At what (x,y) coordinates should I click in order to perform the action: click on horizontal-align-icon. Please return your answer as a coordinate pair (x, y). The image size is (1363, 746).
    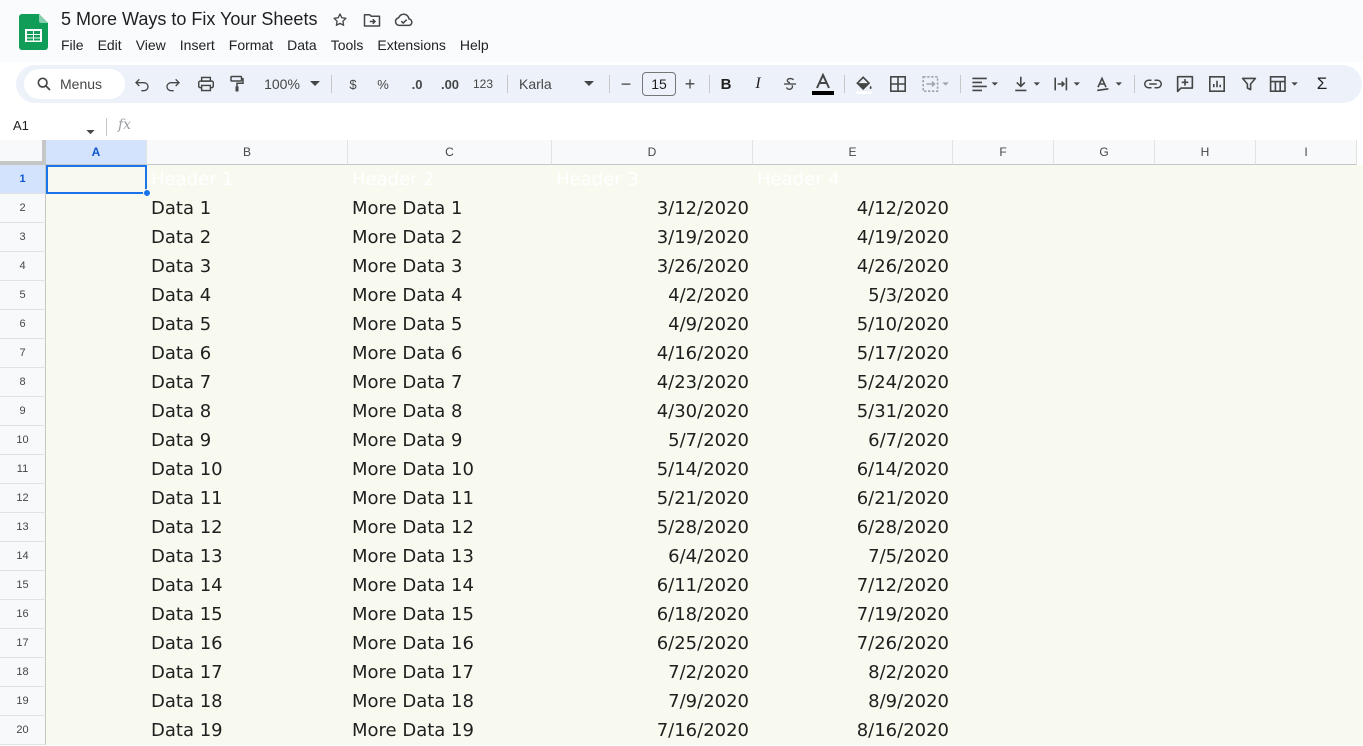
    Looking at the image, I should click on (986, 84).